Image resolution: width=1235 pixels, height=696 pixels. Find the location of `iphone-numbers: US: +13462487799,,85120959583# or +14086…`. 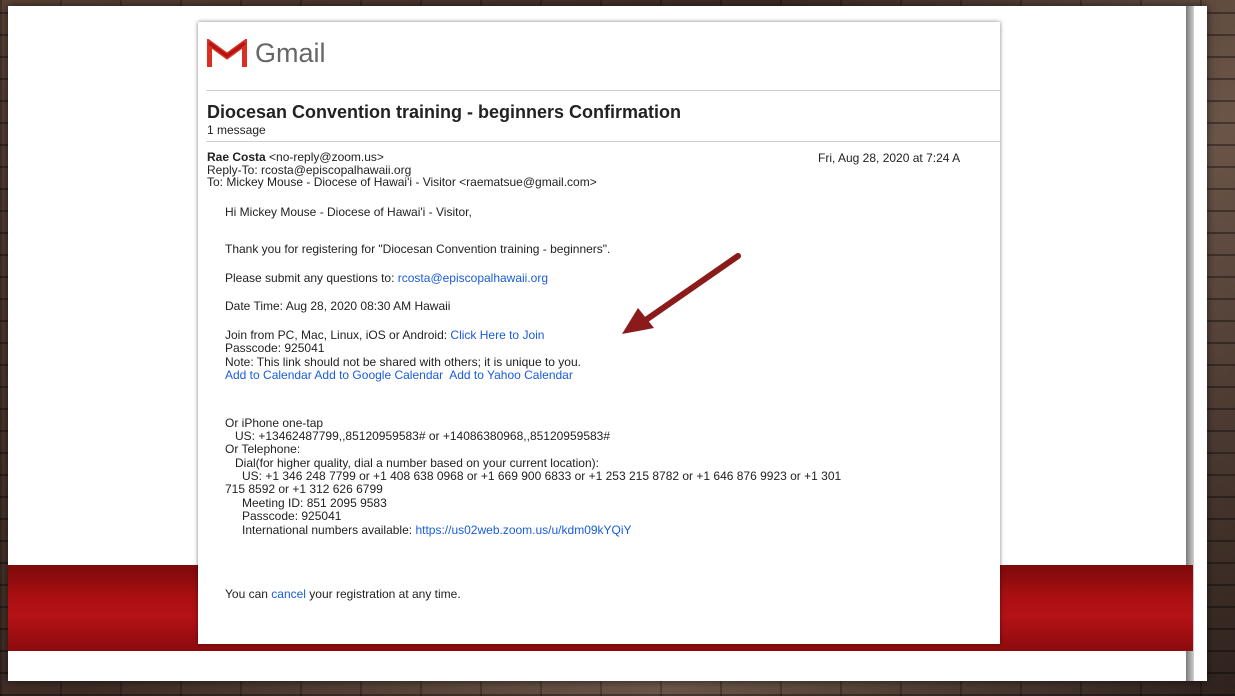

iphone-numbers: US: +13462487799,,85120959583# or +14086… is located at coordinates (423, 436).